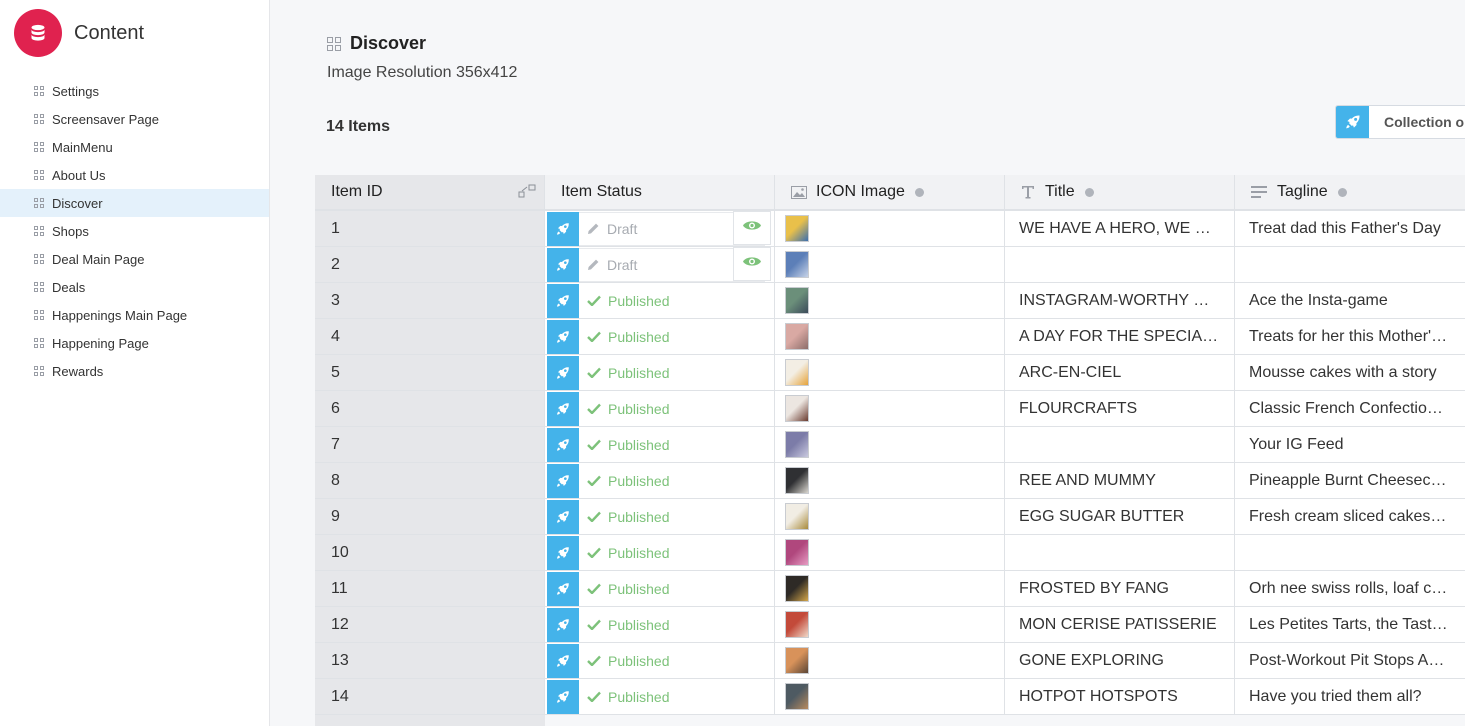 The width and height of the screenshot is (1465, 726). I want to click on title-cell: MON CERISE PATISSERIE, so click(1120, 624).